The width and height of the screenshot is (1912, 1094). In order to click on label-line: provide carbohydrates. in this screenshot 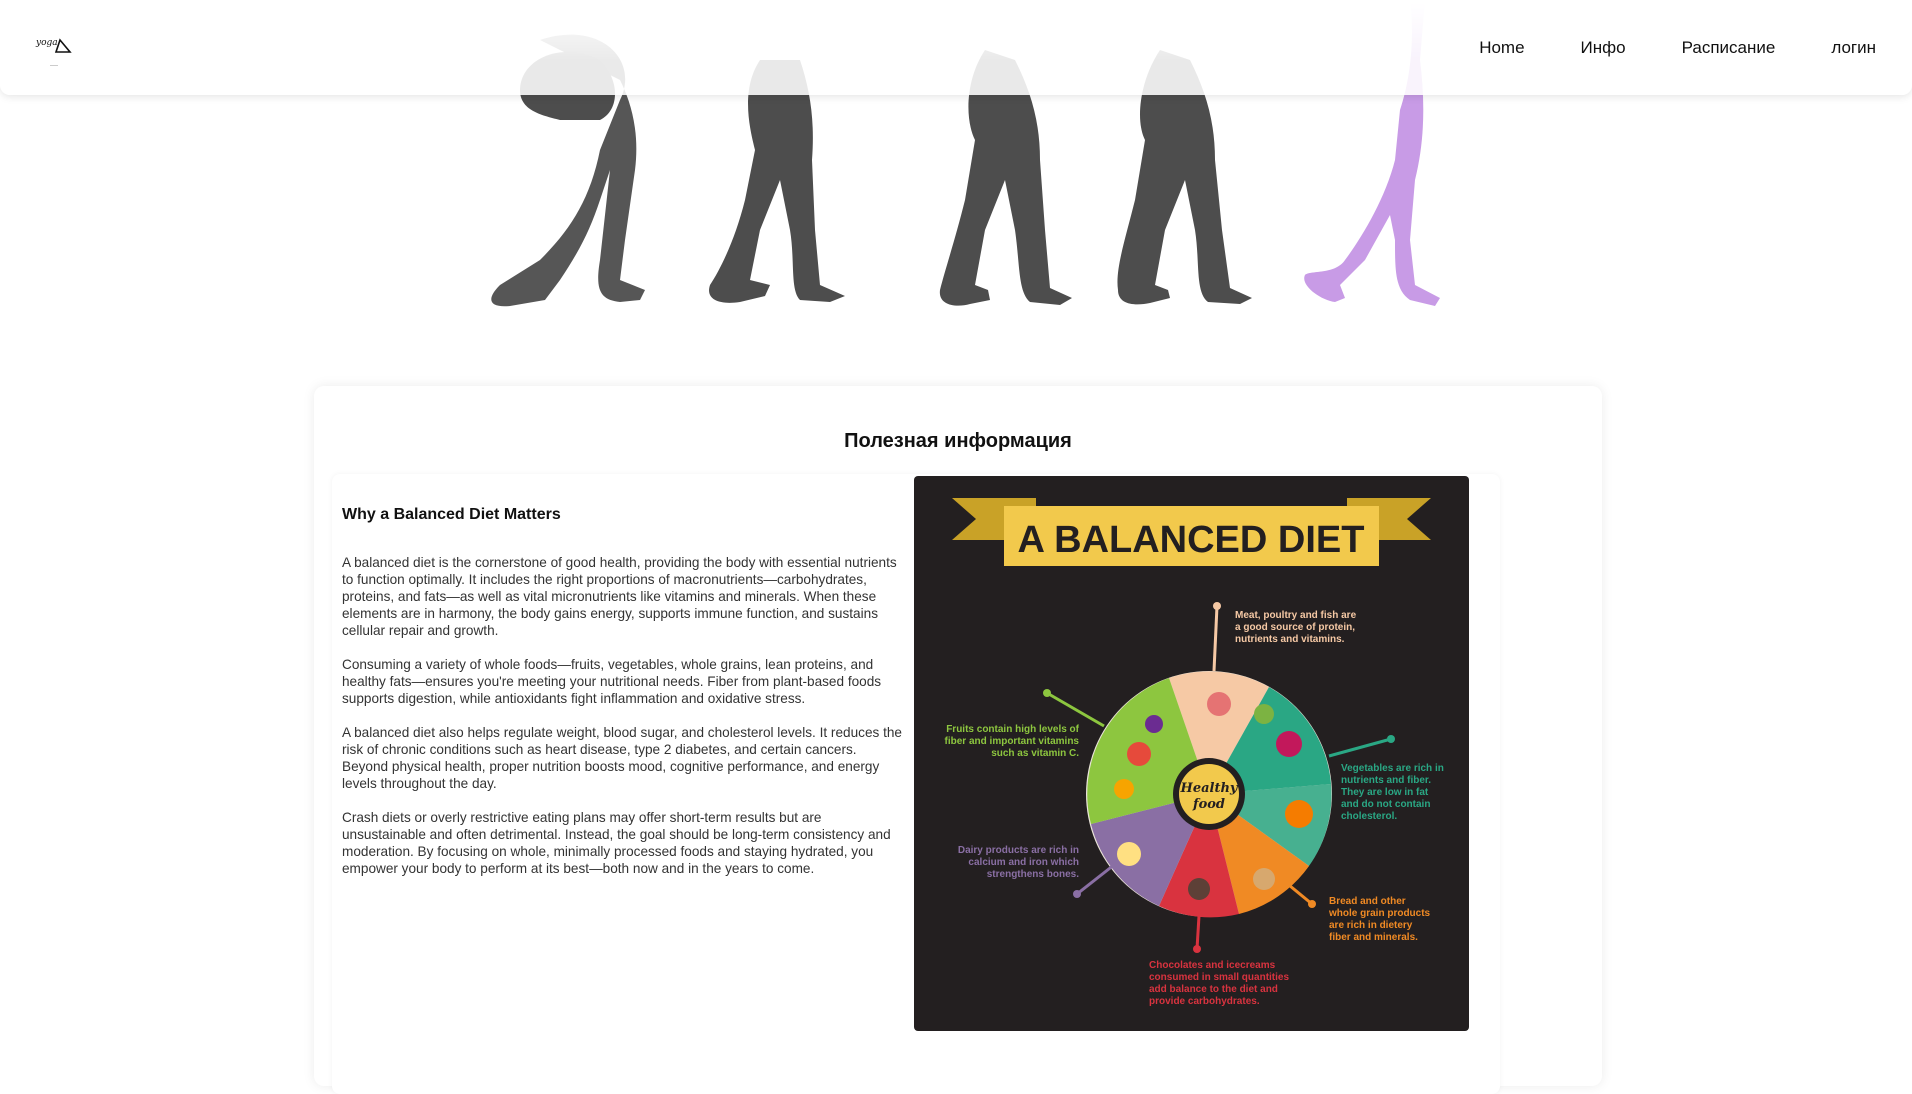, I will do `click(1204, 1001)`.